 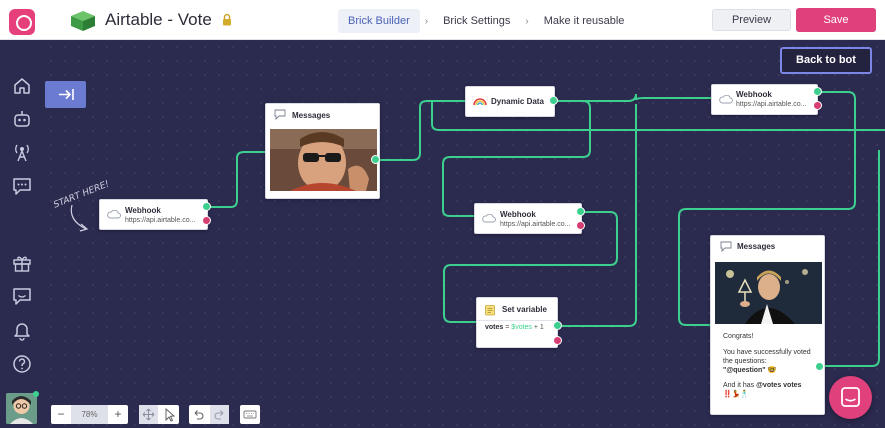 What do you see at coordinates (22, 296) in the screenshot?
I see `feedback-icon` at bounding box center [22, 296].